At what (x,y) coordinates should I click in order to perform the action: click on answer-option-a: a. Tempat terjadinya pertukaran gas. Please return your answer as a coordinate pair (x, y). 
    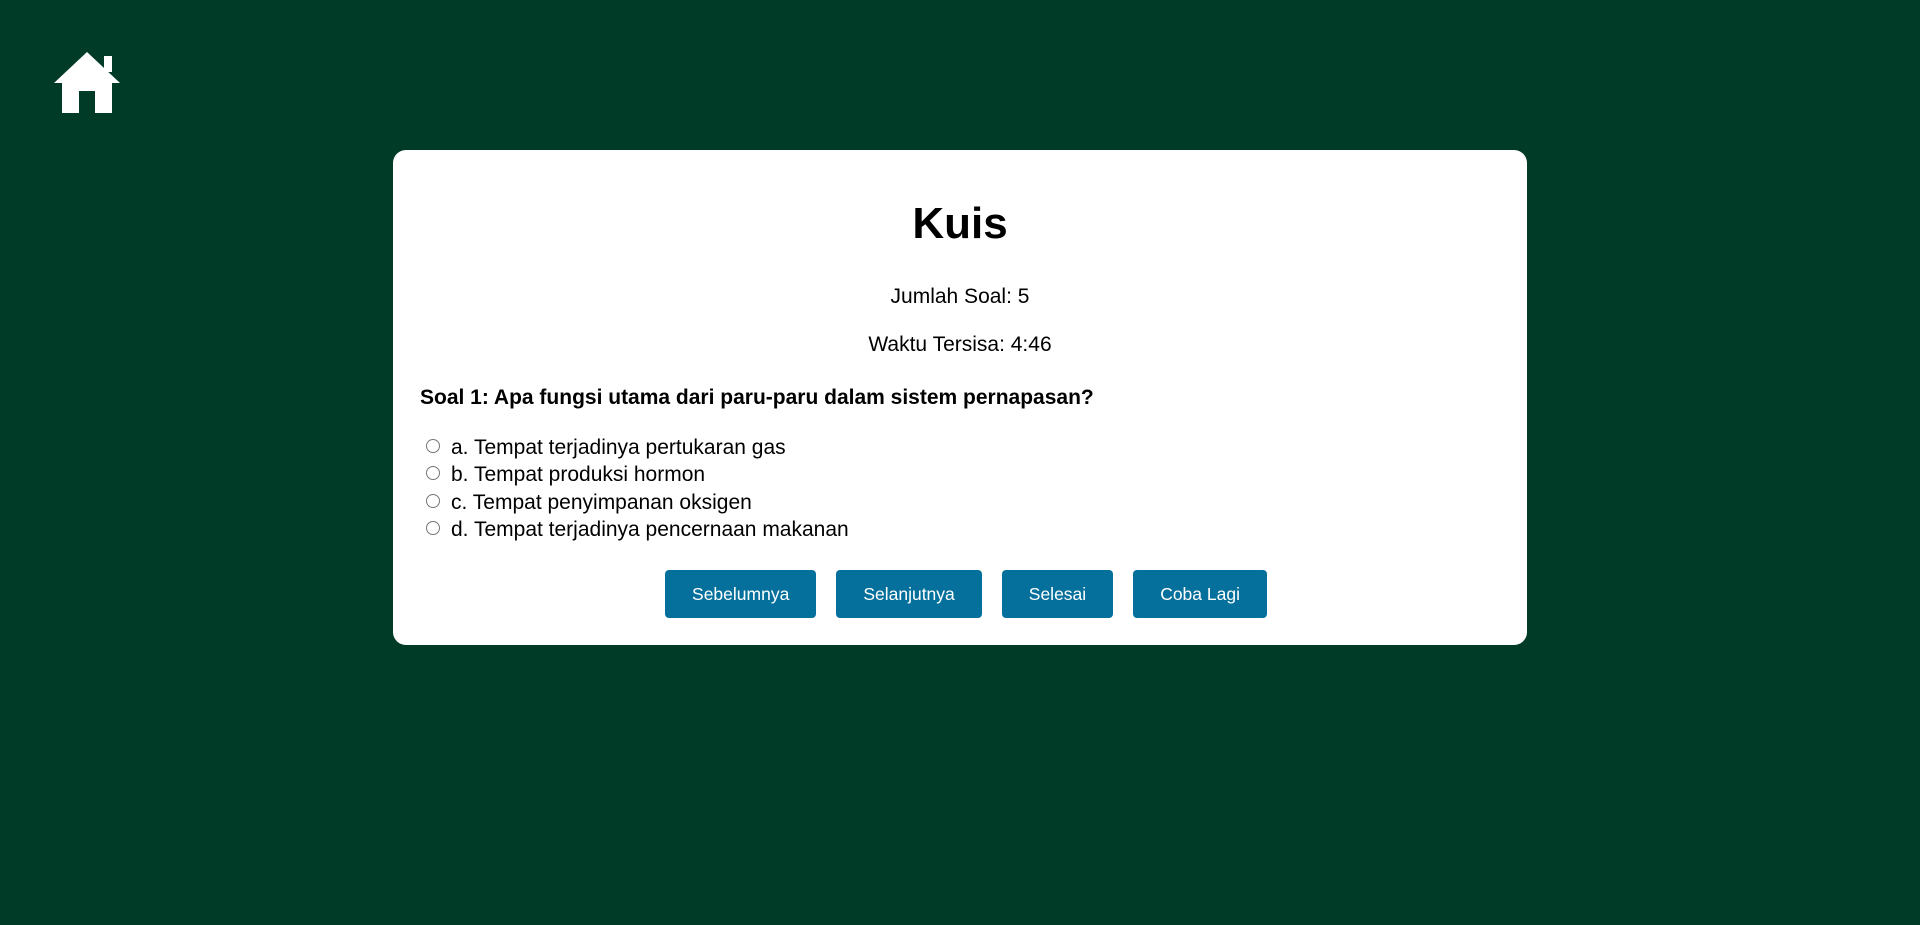
    Looking at the image, I should click on (637, 448).